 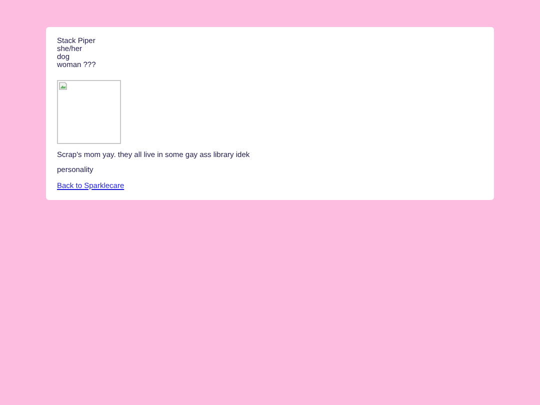 What do you see at coordinates (63, 86) in the screenshot?
I see `broken-image-icon` at bounding box center [63, 86].